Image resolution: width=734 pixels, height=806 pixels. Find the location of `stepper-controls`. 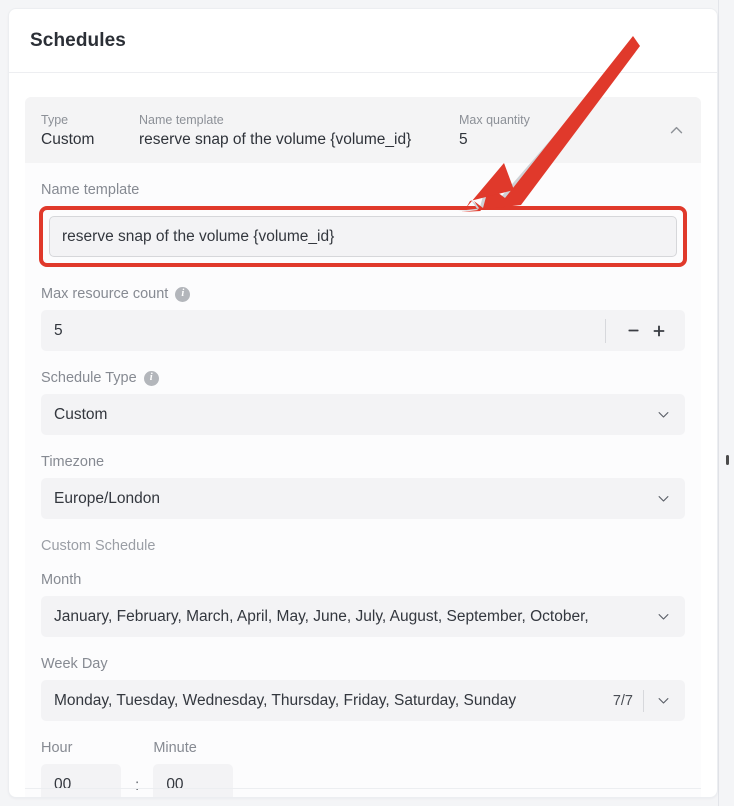

stepper-controls is located at coordinates (638, 330).